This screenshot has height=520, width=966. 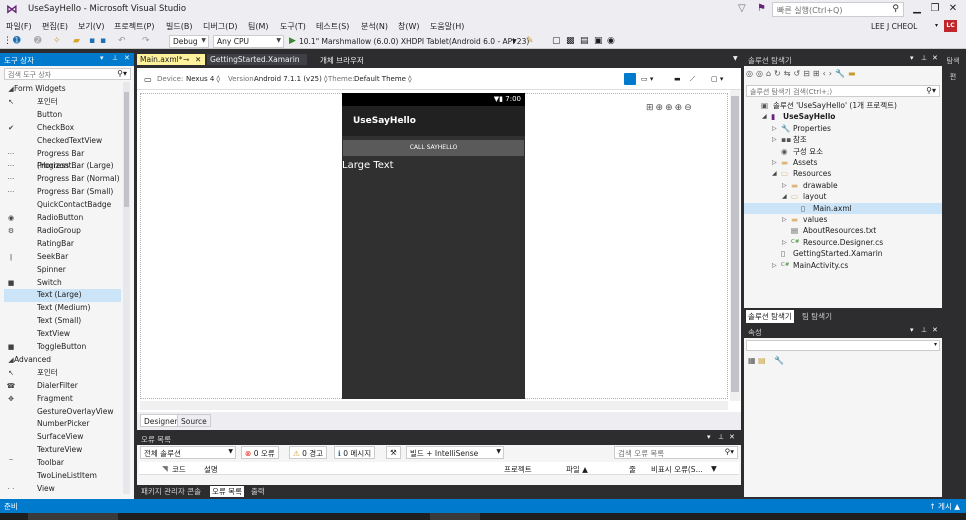 I want to click on new-project-icon: ✧, so click(x=57, y=41).